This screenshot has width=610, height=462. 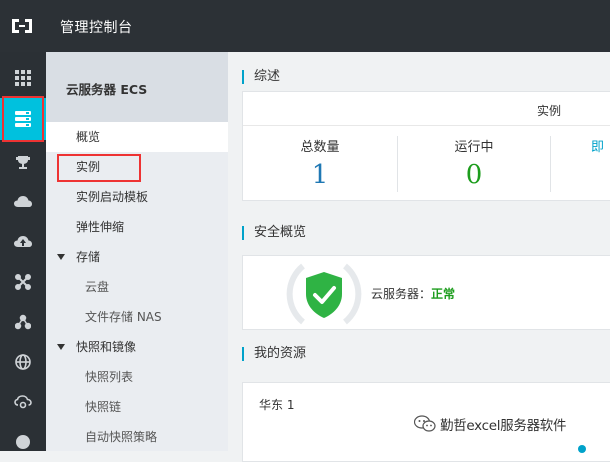 What do you see at coordinates (112, 197) in the screenshot?
I see `sidebar-item-label: 实例启动模板` at bounding box center [112, 197].